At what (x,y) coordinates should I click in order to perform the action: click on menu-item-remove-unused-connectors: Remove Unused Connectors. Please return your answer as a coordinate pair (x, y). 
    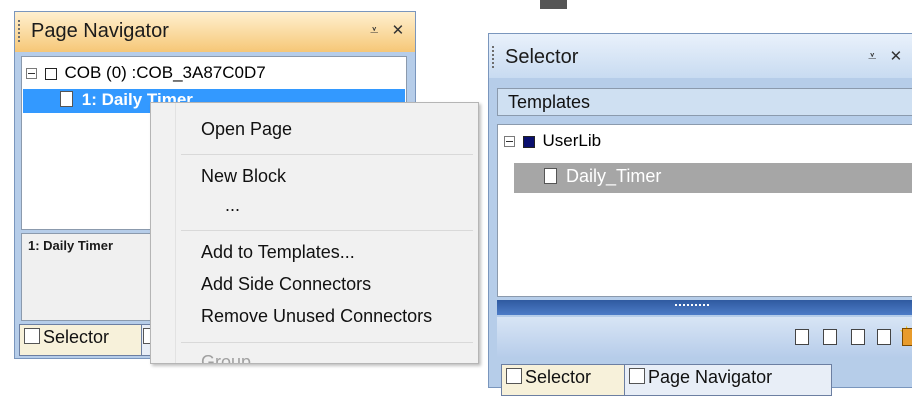
    Looking at the image, I should click on (316, 316).